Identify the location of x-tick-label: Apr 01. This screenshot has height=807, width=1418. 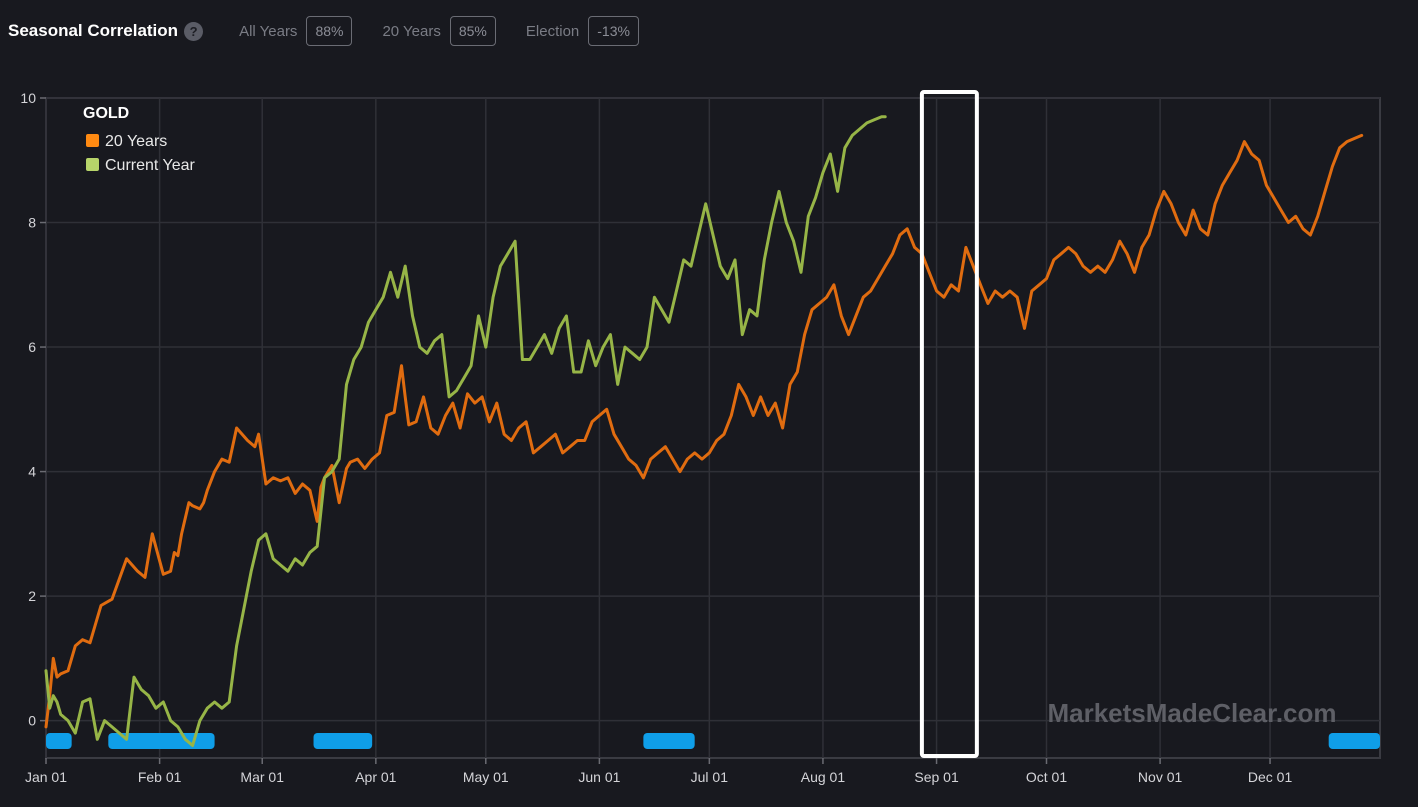
(375, 777).